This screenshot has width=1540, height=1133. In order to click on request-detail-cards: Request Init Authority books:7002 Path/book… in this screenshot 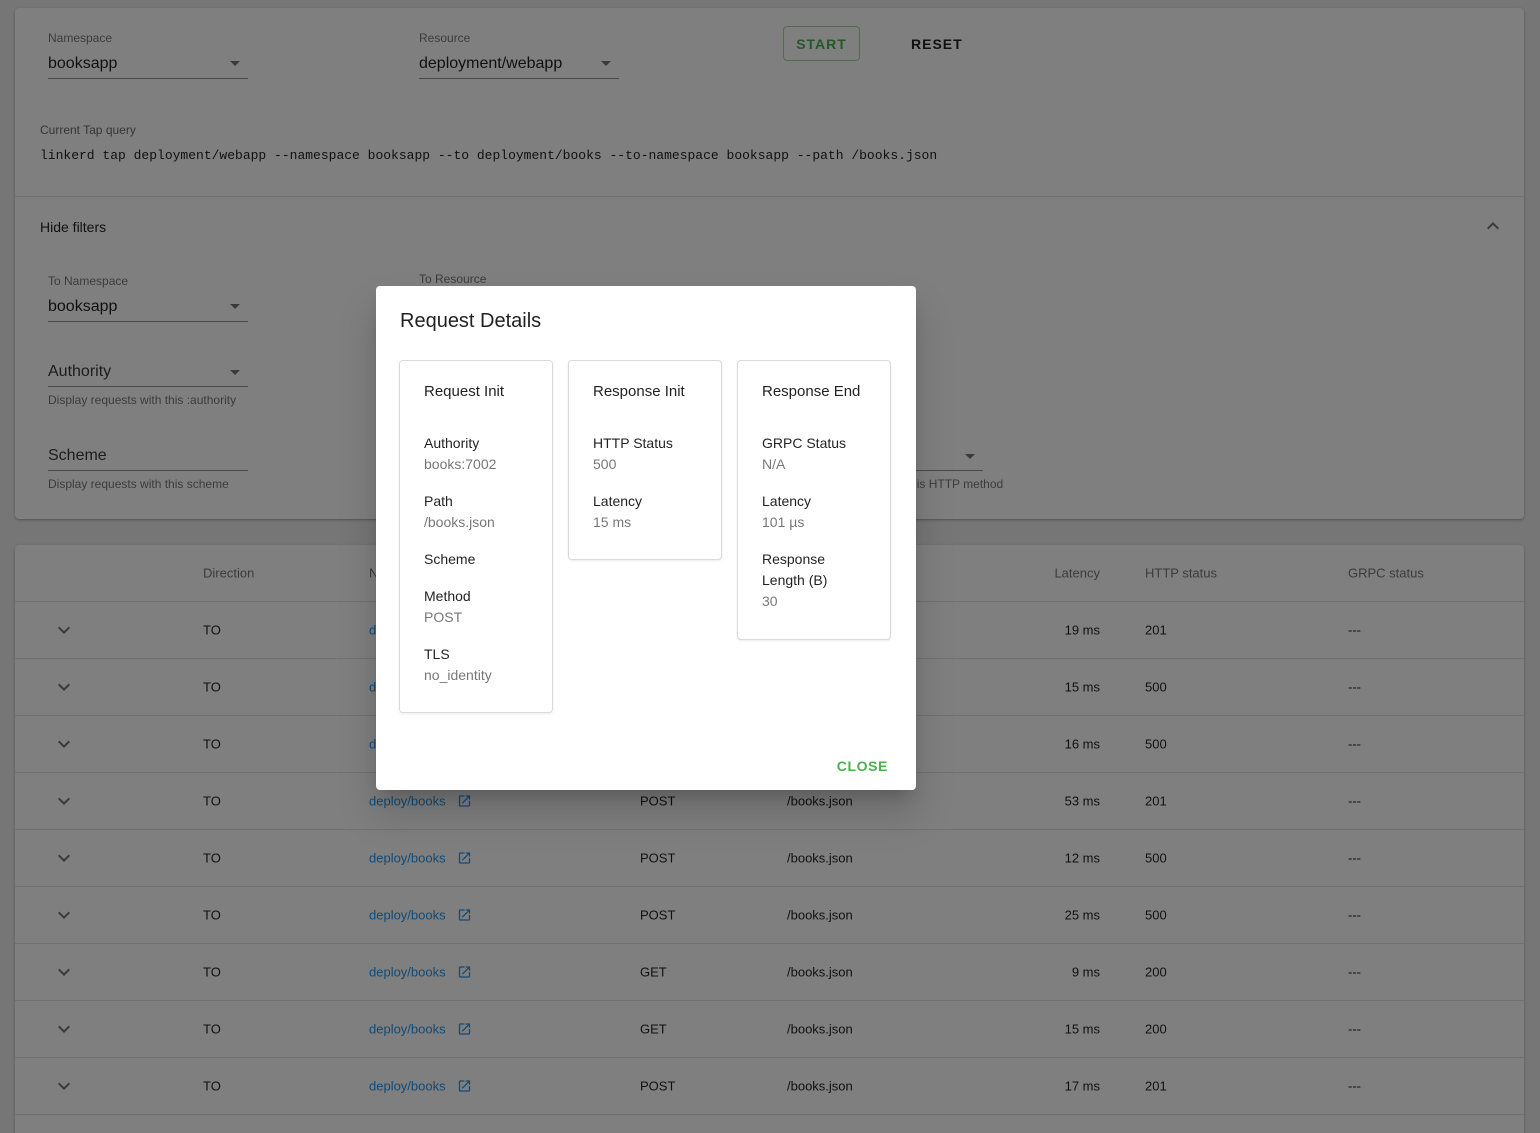, I will do `click(645, 536)`.